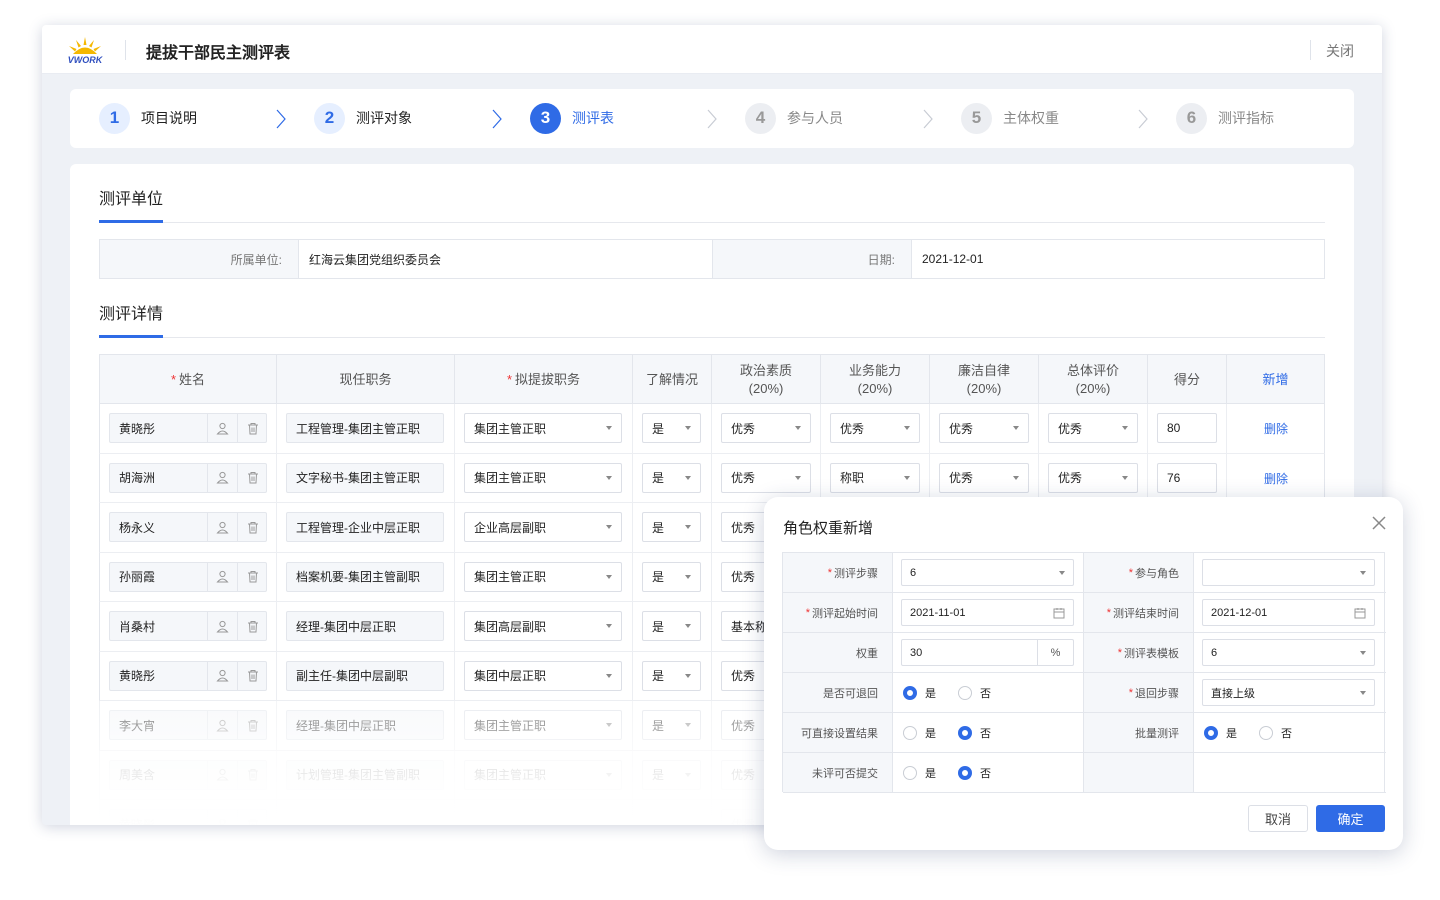 Image resolution: width=1440 pixels, height=900 pixels. Describe the element at coordinates (1288, 572) in the screenshot. I see `role-select` at that location.